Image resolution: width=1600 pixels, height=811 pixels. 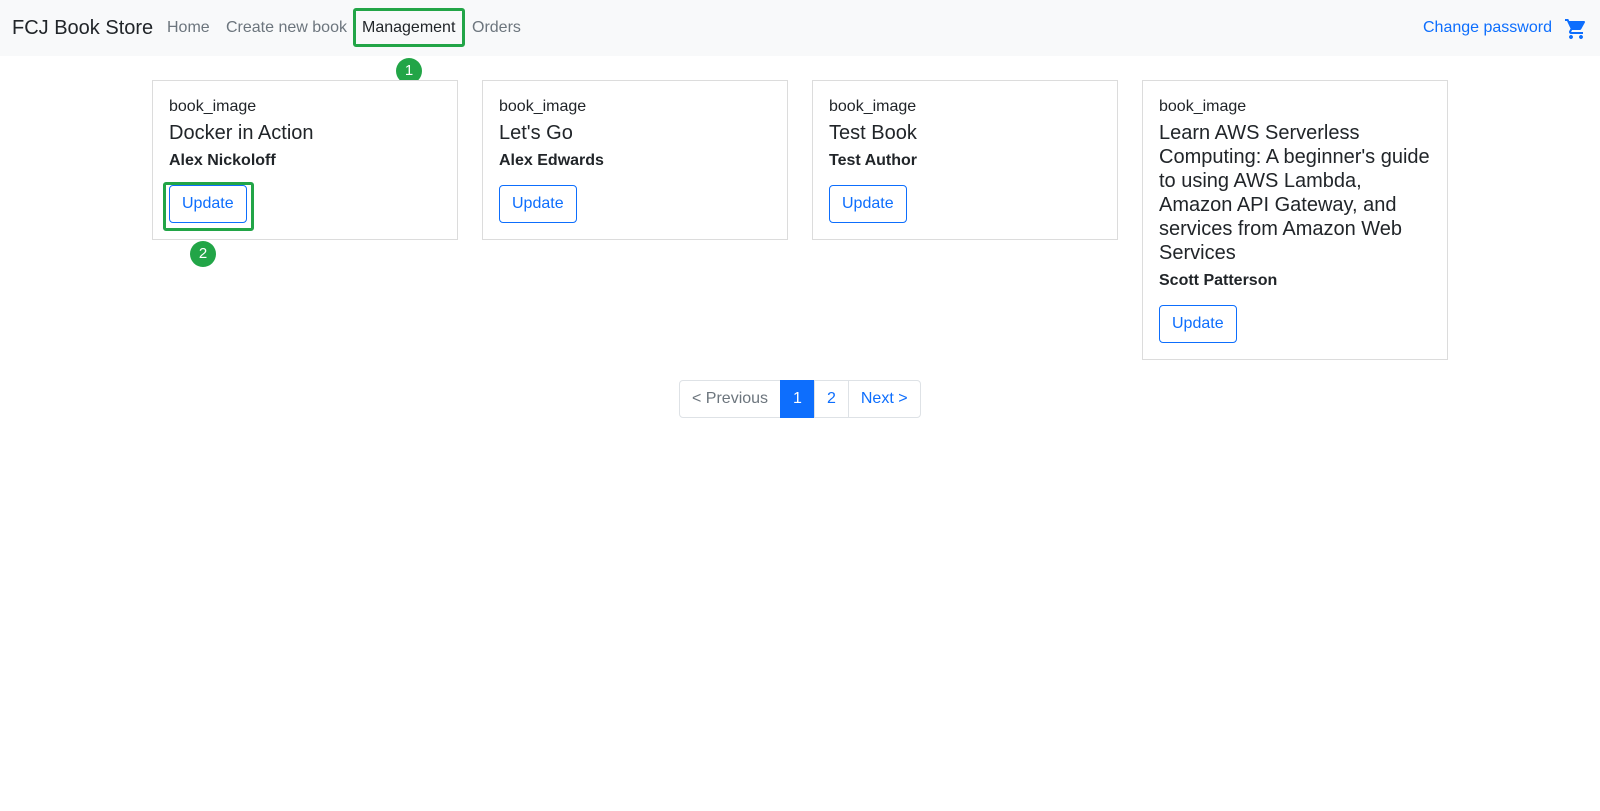 What do you see at coordinates (241, 133) in the screenshot?
I see `book-title: Docker in Action` at bounding box center [241, 133].